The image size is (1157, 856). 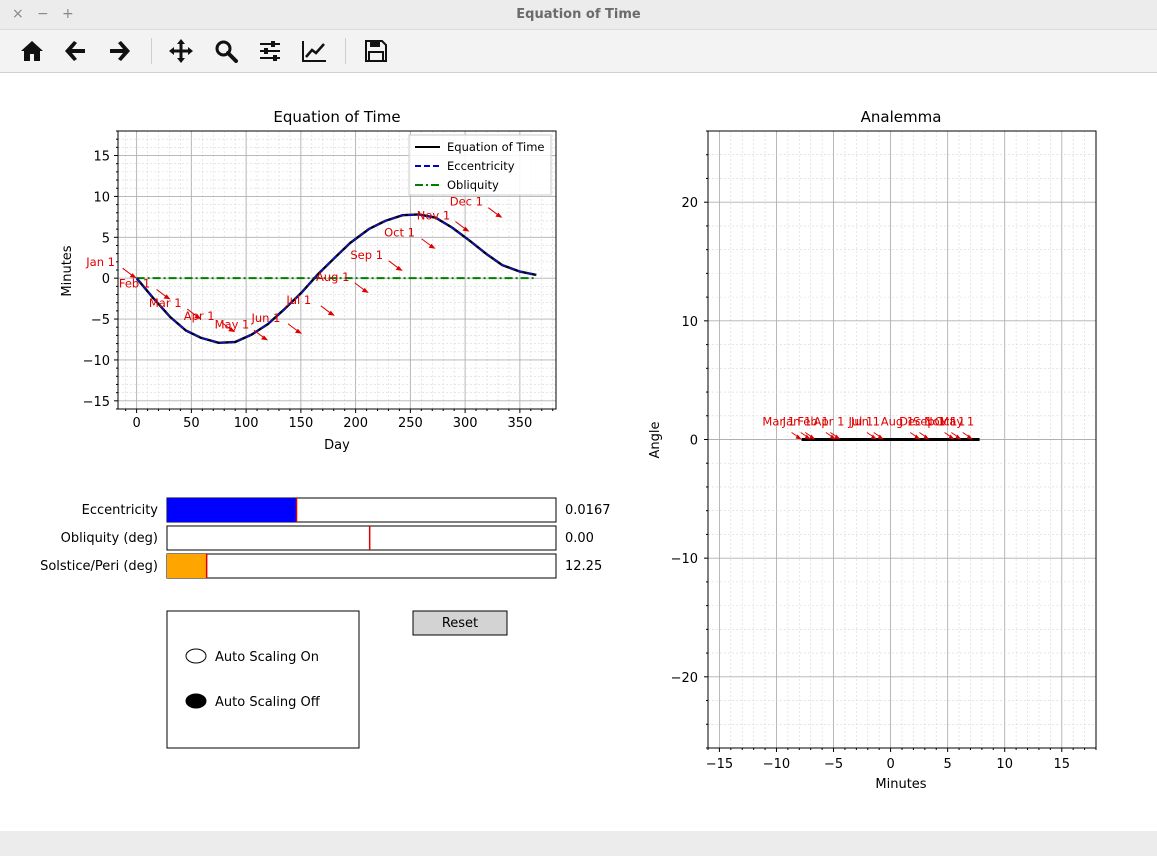 What do you see at coordinates (314, 51) in the screenshot?
I see `edit-curves-icon` at bounding box center [314, 51].